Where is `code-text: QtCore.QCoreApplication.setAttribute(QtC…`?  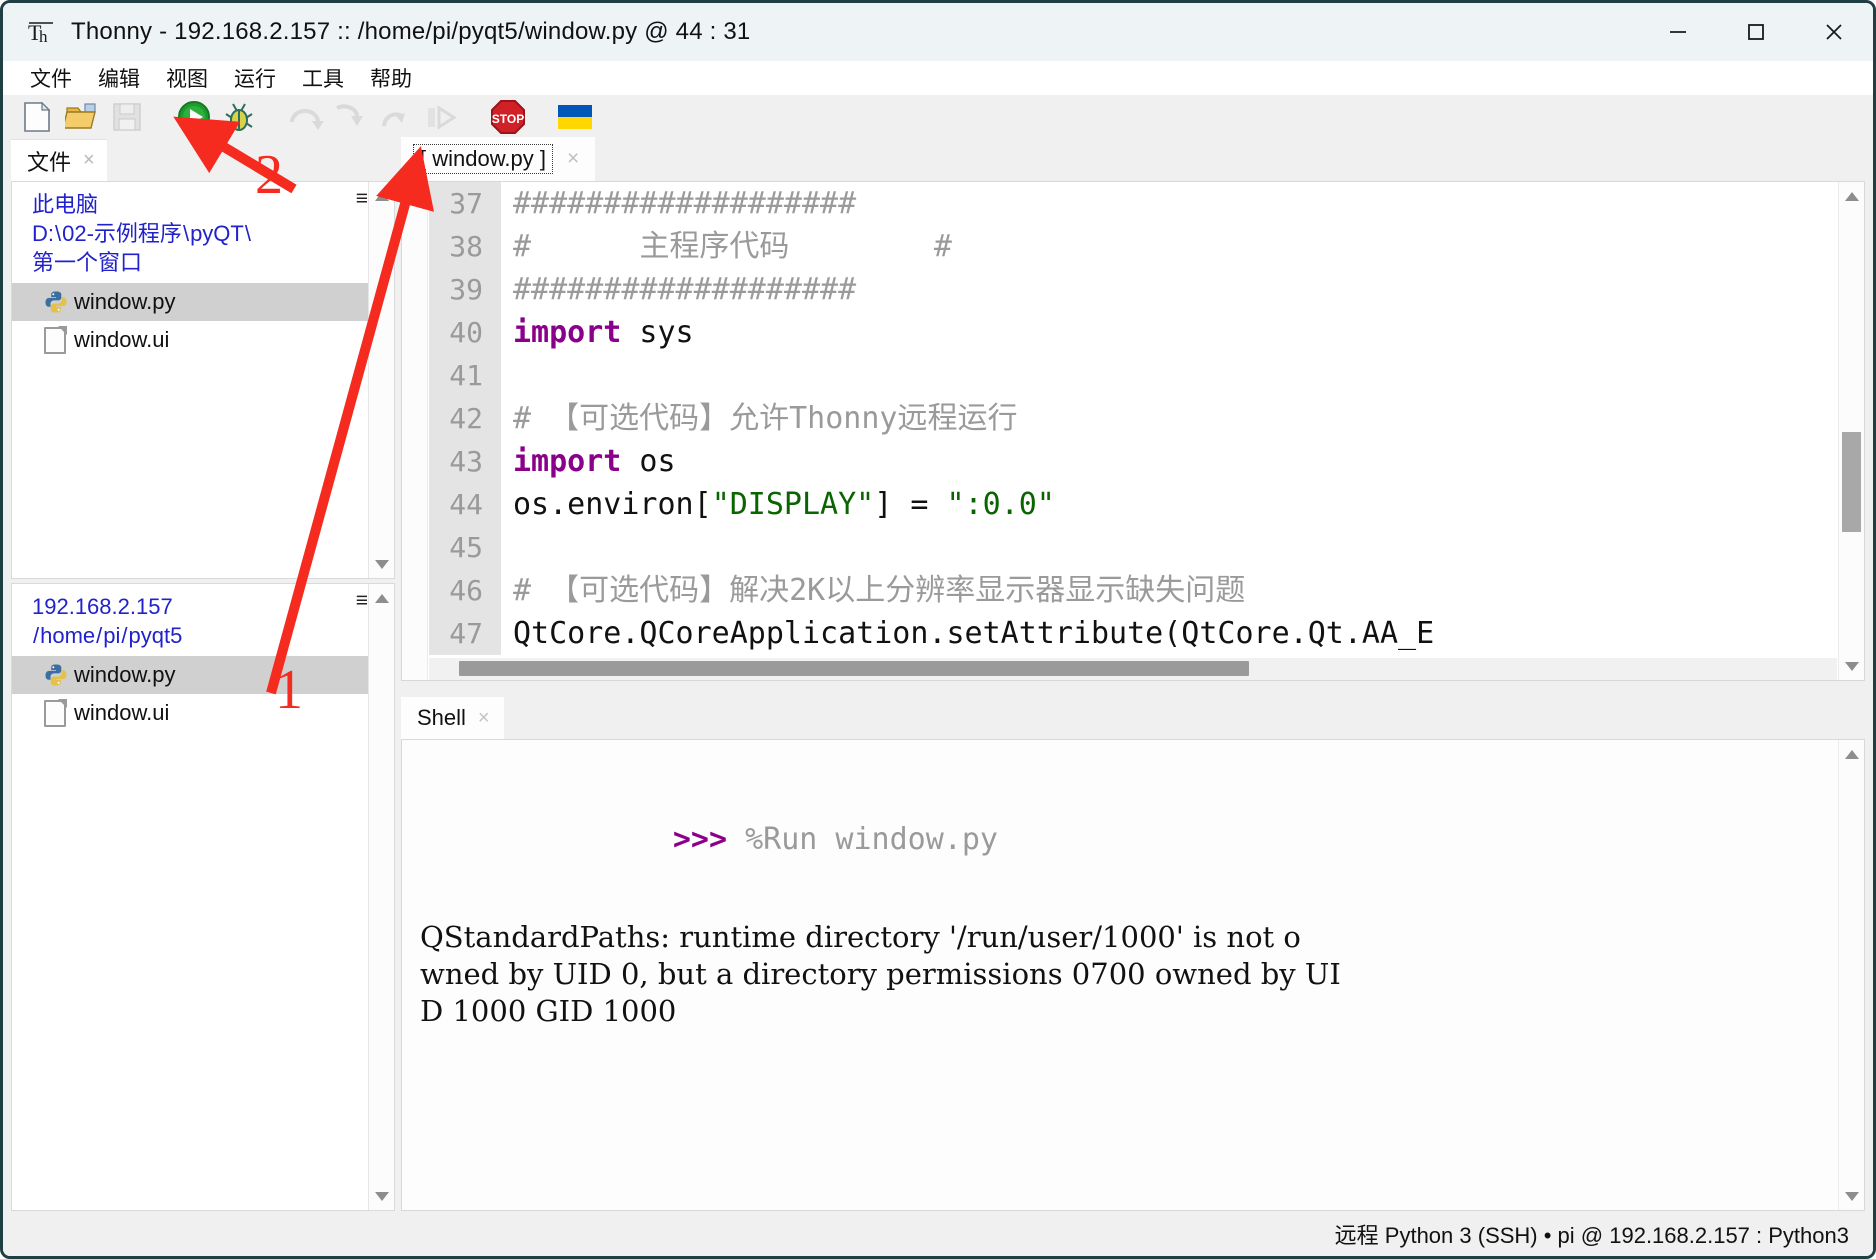
code-text: QtCore.QCoreApplication.setAttribute(QtC… is located at coordinates (974, 633).